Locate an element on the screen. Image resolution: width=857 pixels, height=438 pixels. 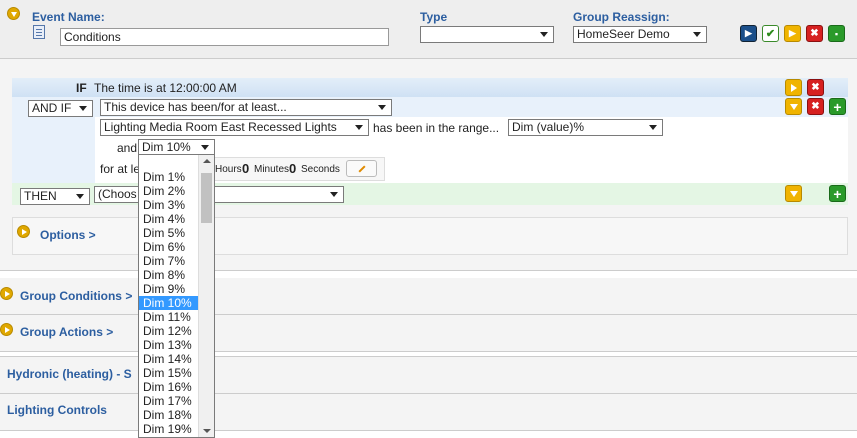
group-actions-row is located at coordinates (428, 333).